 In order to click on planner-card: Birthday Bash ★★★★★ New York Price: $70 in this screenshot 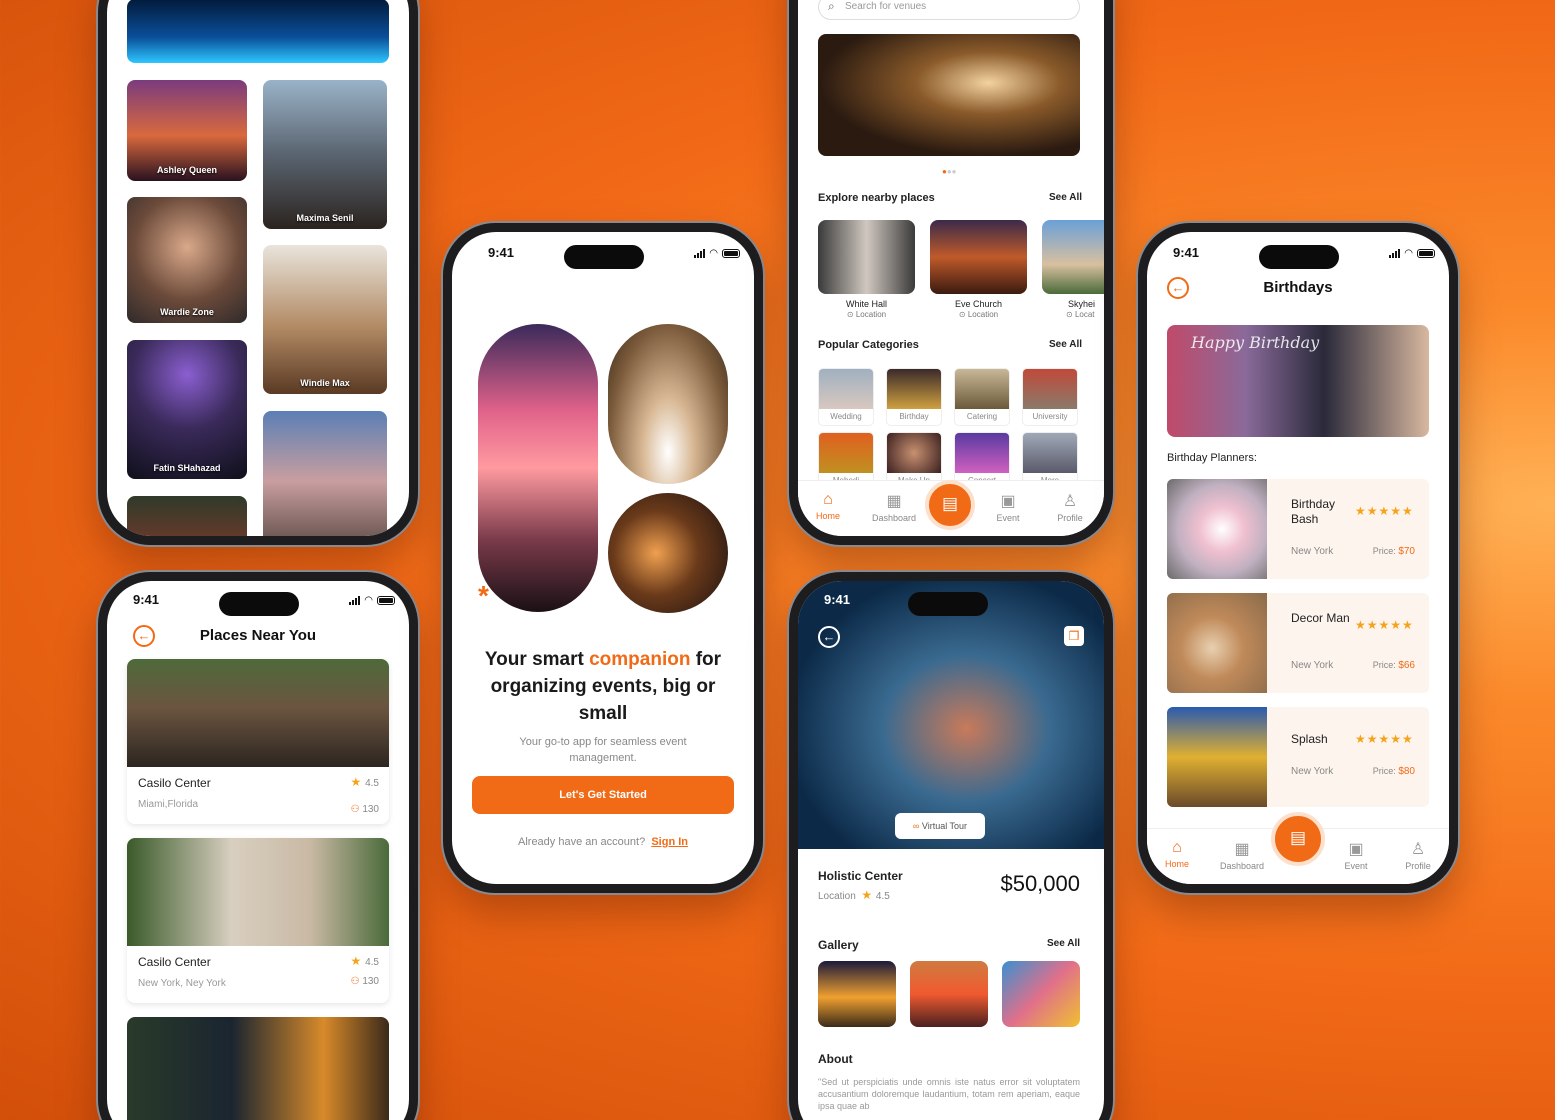, I will do `click(1298, 529)`.